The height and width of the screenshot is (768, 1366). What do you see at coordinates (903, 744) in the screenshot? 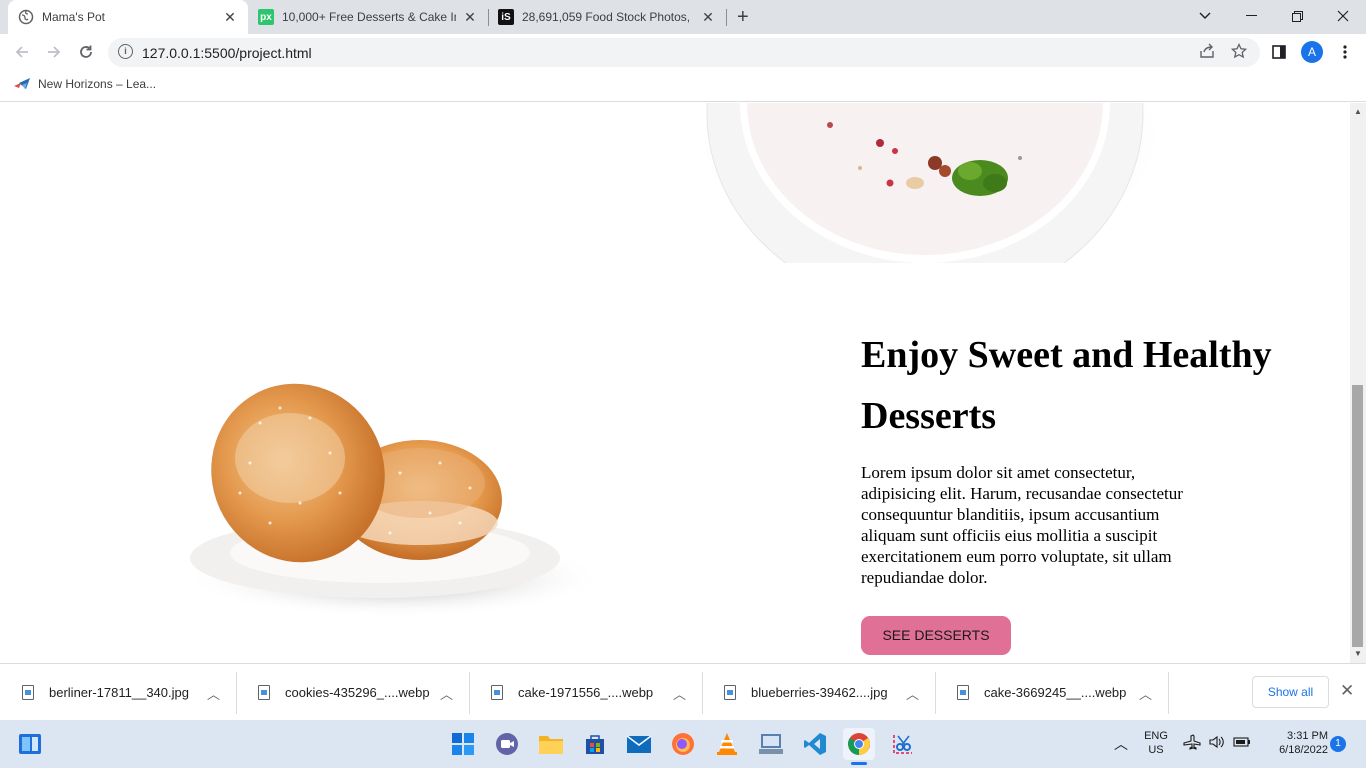
I see `snipping-tool-icon` at bounding box center [903, 744].